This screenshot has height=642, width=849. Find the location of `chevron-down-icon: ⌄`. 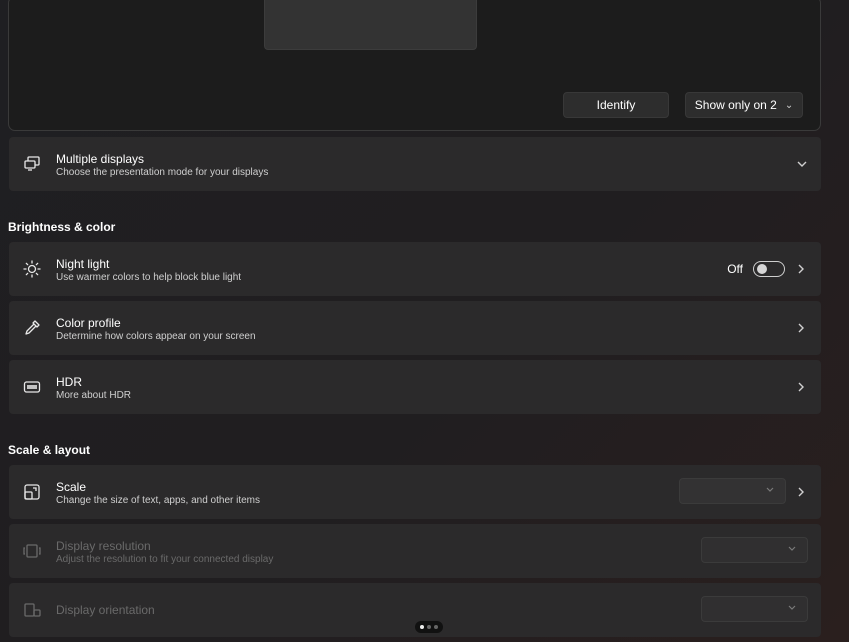

chevron-down-icon: ⌄ is located at coordinates (789, 105).